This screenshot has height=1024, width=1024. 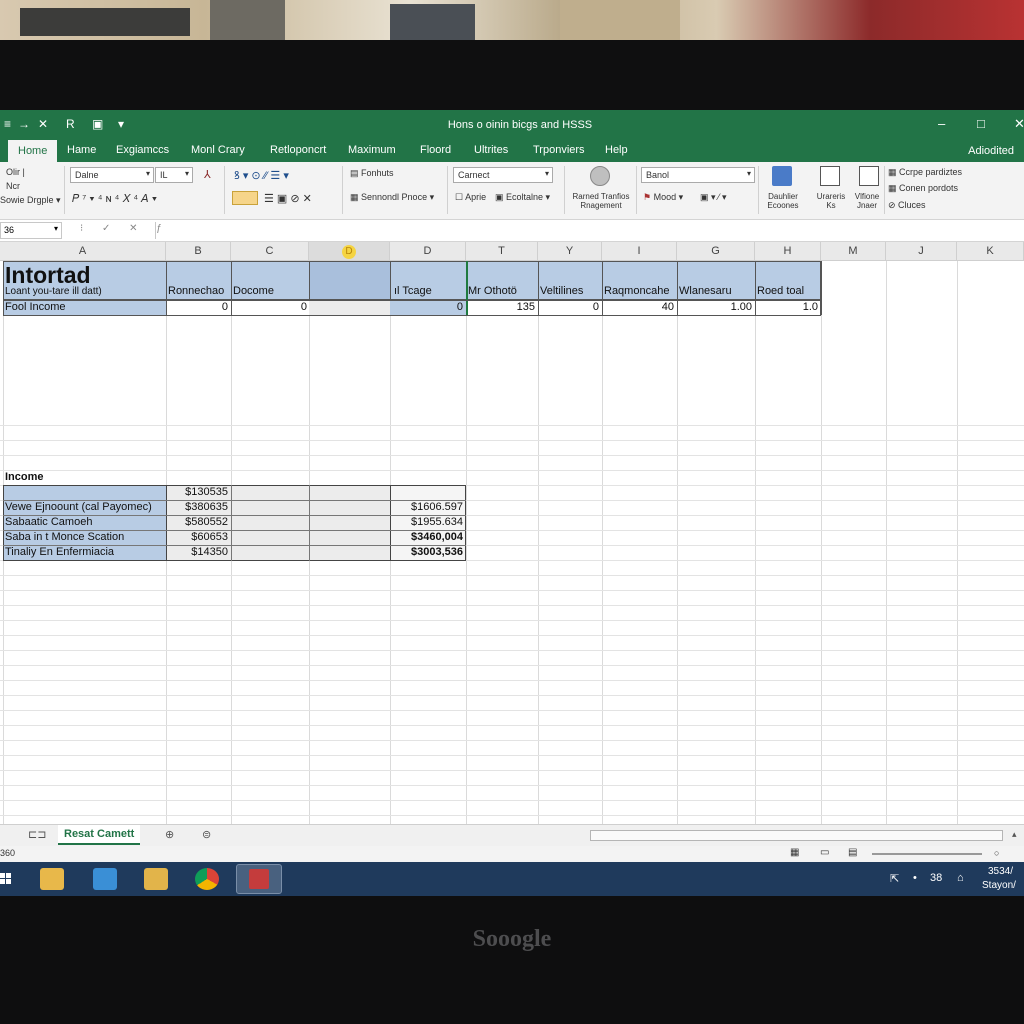 I want to click on account-name: Adiodited, so click(x=991, y=151).